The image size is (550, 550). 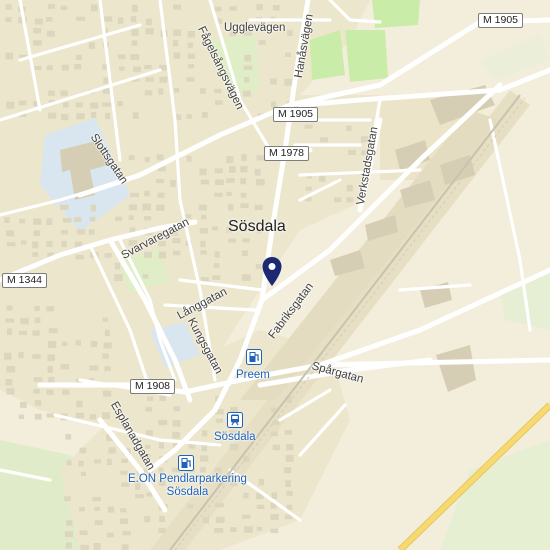 What do you see at coordinates (153, 386) in the screenshot?
I see `route-shield-m1908: M 1908` at bounding box center [153, 386].